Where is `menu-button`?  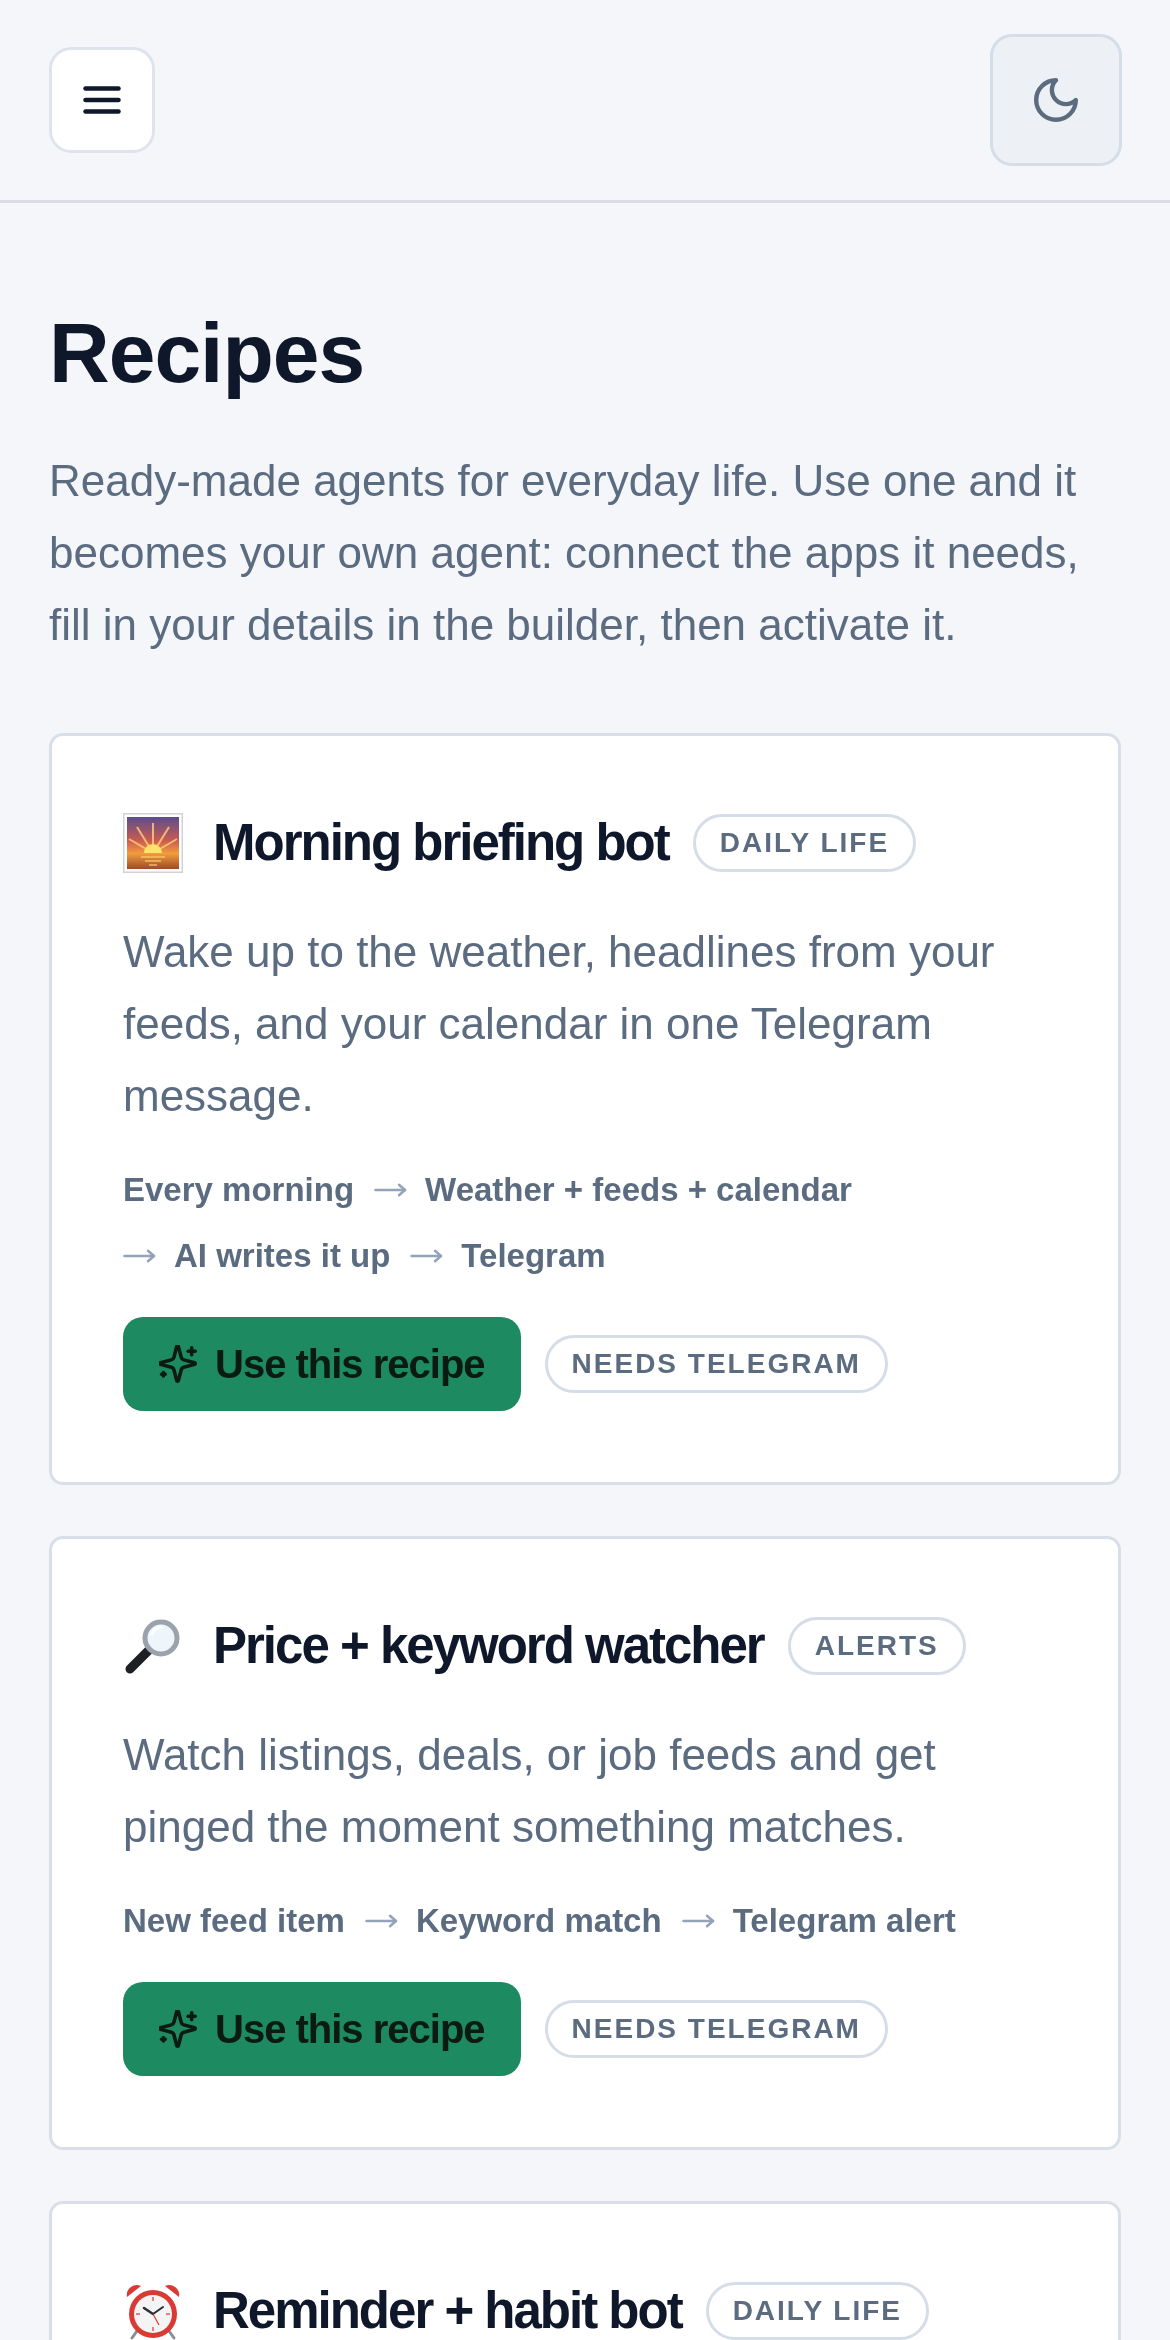
menu-button is located at coordinates (102, 100).